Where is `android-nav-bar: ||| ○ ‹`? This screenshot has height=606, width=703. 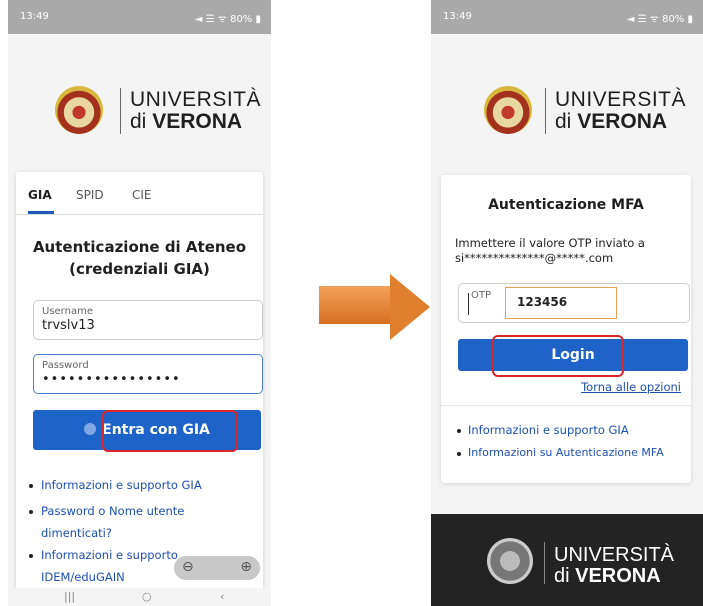 android-nav-bar: ||| ○ ‹ is located at coordinates (139, 597).